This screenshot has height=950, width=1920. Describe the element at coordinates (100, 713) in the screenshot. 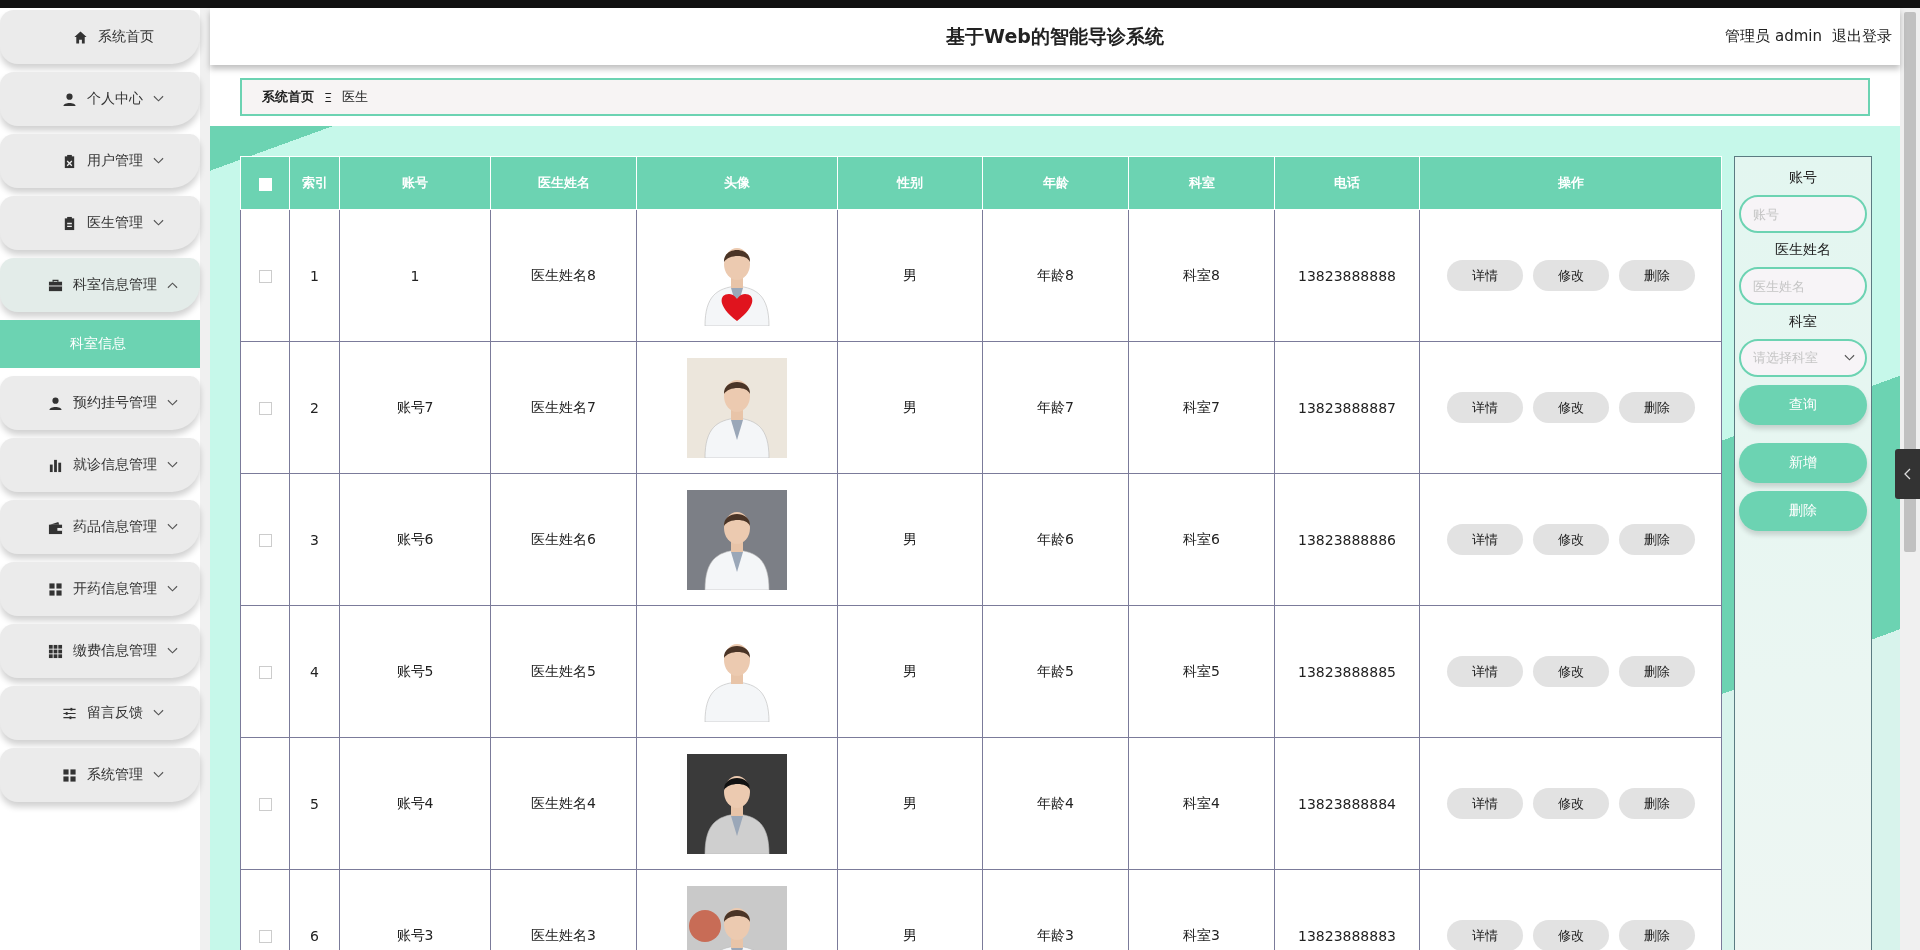

I see `sidebar-item: 留言反馈` at that location.